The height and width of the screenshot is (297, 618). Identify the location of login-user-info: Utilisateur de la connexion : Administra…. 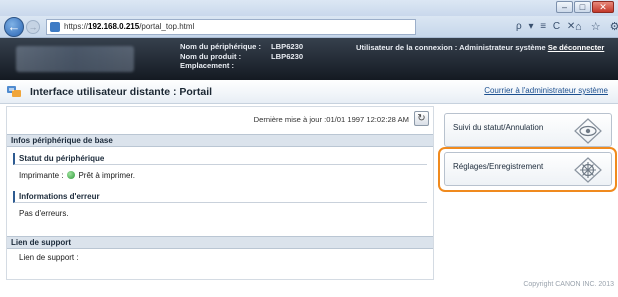
(480, 47).